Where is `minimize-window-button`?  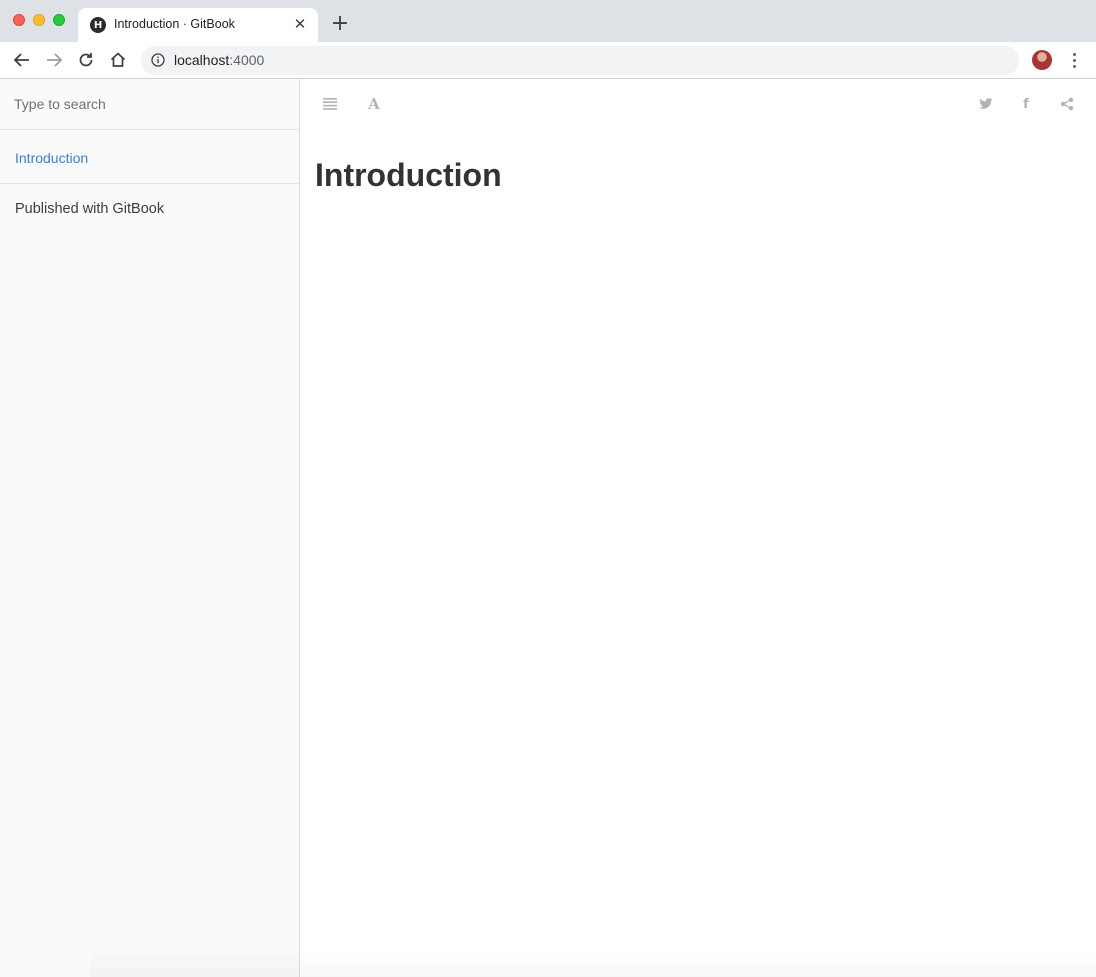 minimize-window-button is located at coordinates (39, 20).